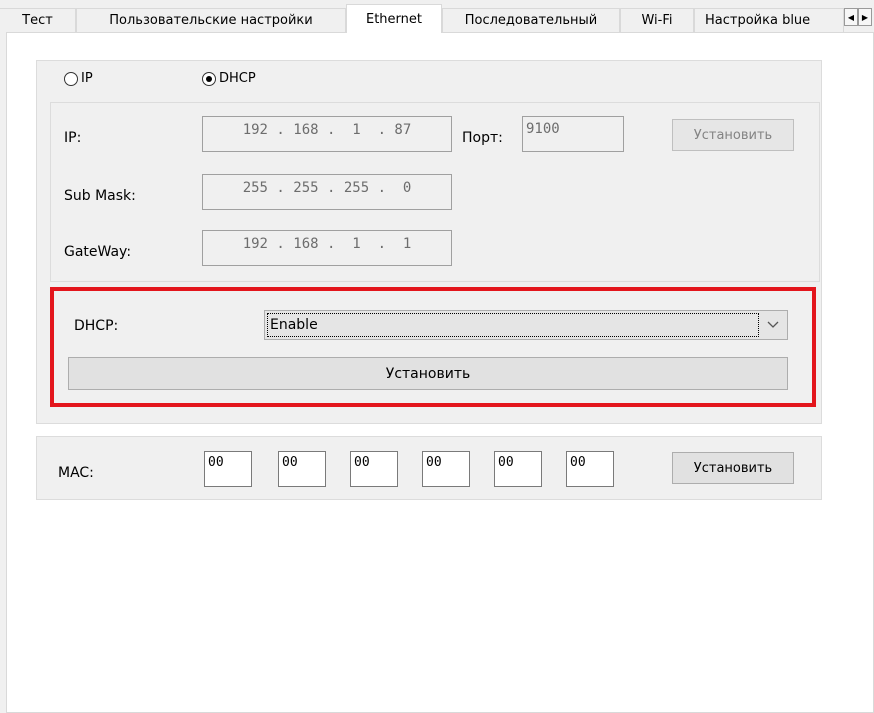 Image resolution: width=874 pixels, height=713 pixels. Describe the element at coordinates (100, 196) in the screenshot. I see `submask-label: Sub Mask:` at that location.